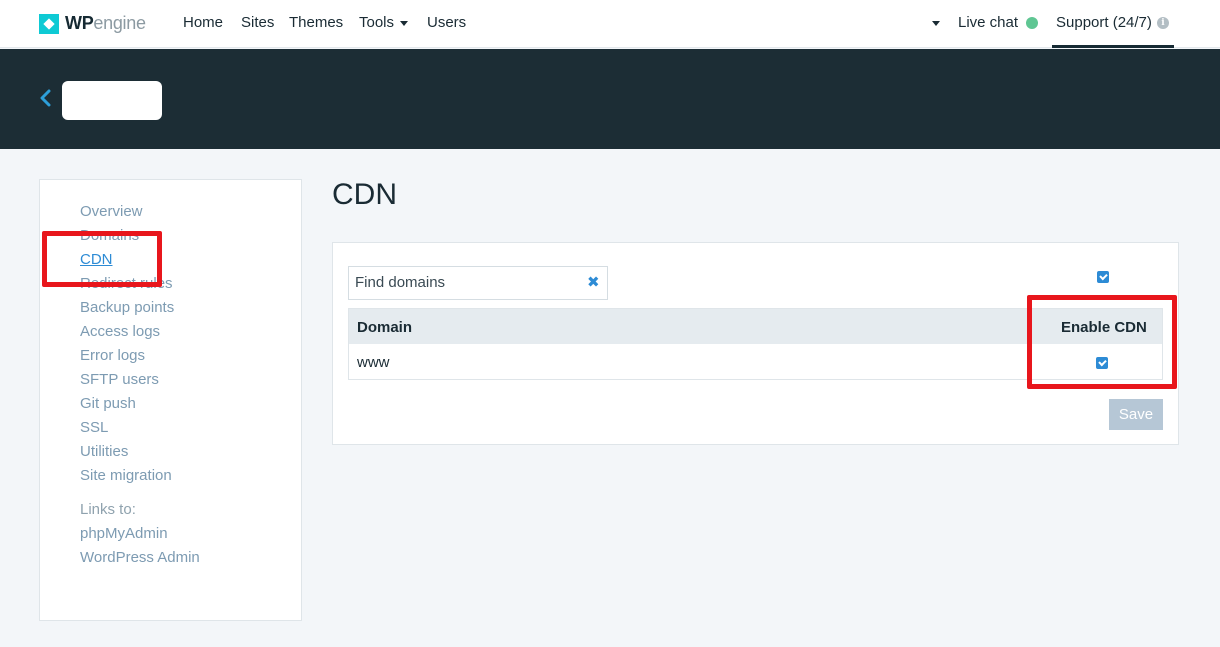  I want to click on sidebar-item-site-migration: Site migration, so click(126, 475).